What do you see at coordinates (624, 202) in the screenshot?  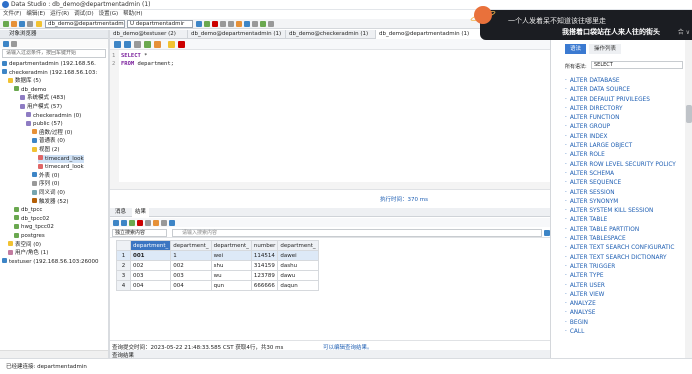 I see `syntax-item: ALTER SYNONYM` at bounding box center [624, 202].